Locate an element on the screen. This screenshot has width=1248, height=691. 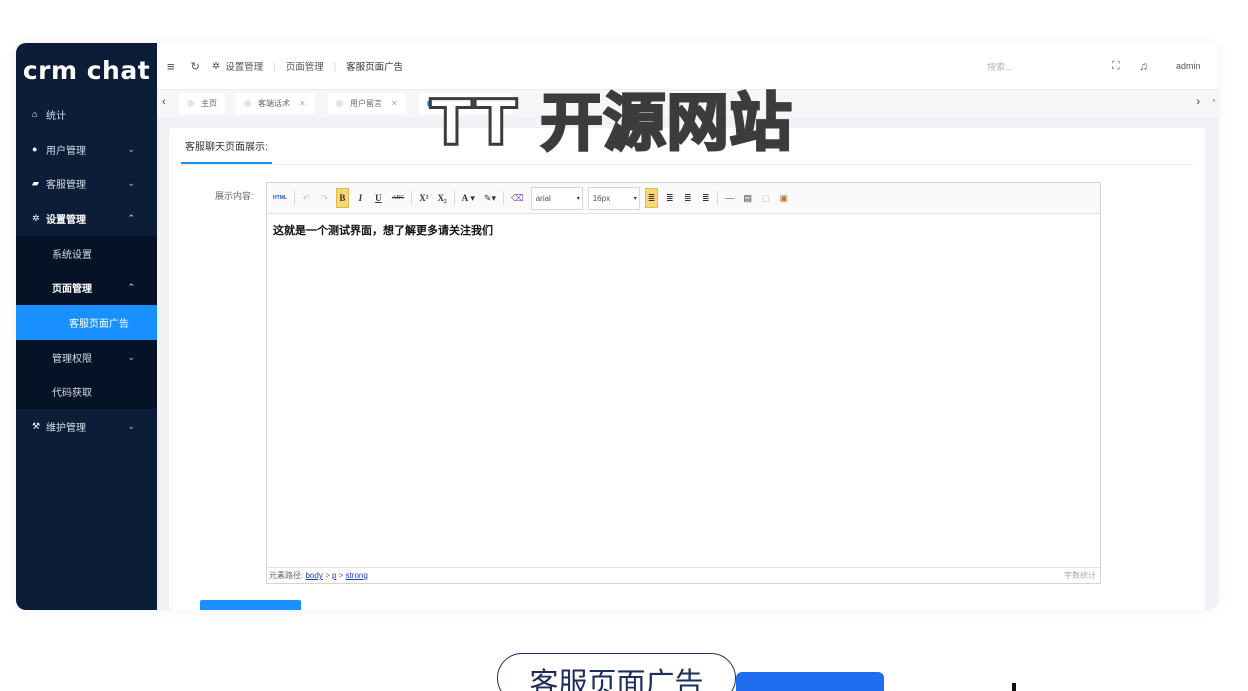
sidebar-item-maintenance: ⚒ 维护管理 ⌄ is located at coordinates (86, 426).